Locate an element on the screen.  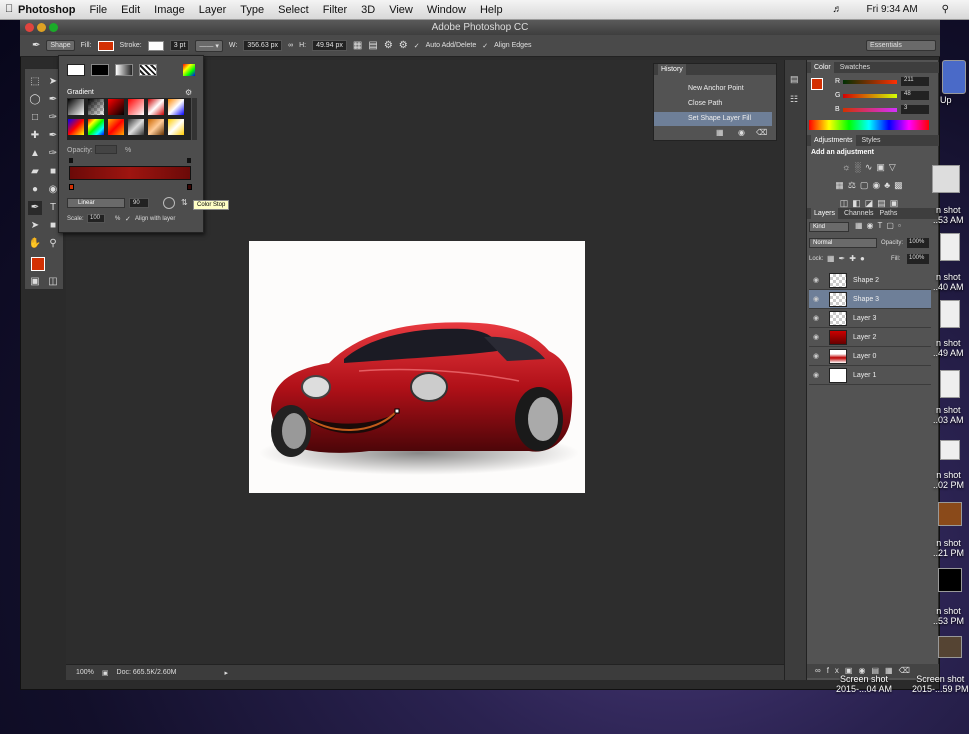
quick-mask-icon: ▣ is located at coordinates (35, 282).